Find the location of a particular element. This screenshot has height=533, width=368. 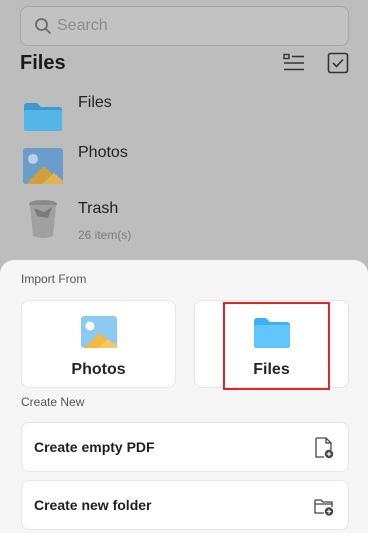

search-icon is located at coordinates (43, 26).